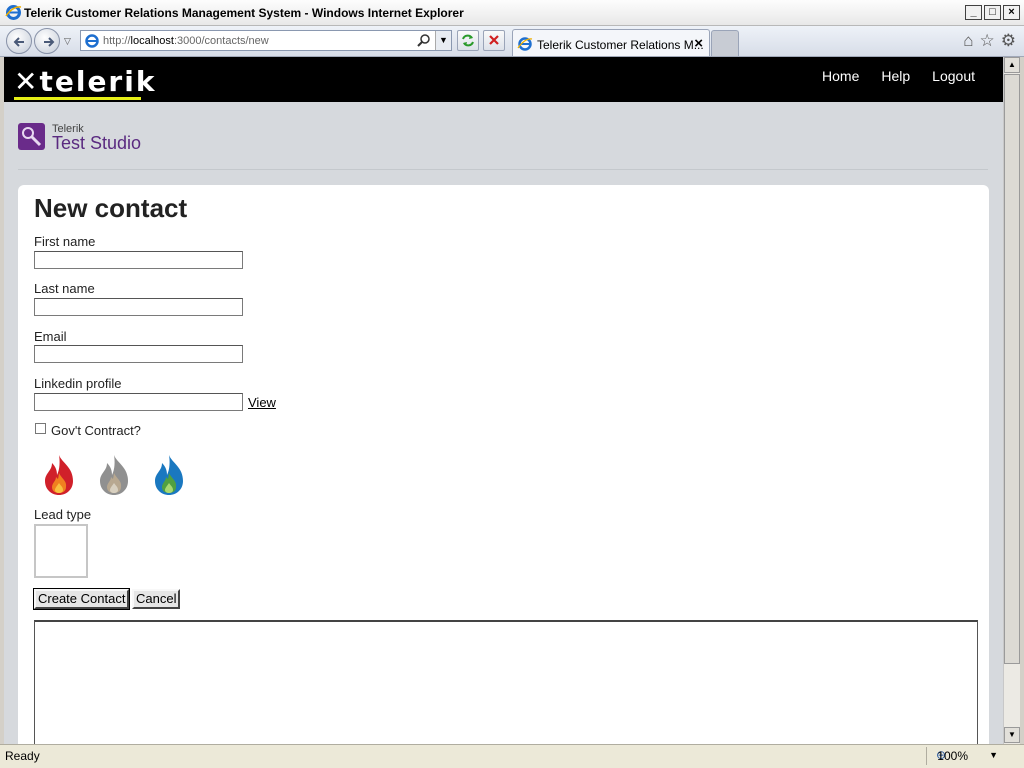 Image resolution: width=1024 pixels, height=768 pixels. I want to click on last-name-label: Last name, so click(64, 288).